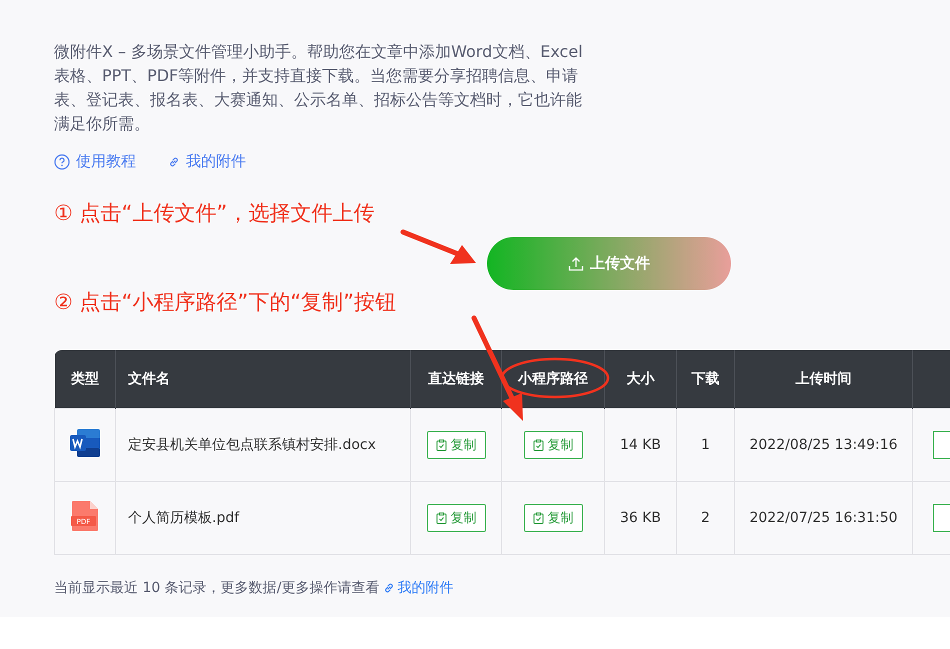  I want to click on word-file-icon, so click(85, 443).